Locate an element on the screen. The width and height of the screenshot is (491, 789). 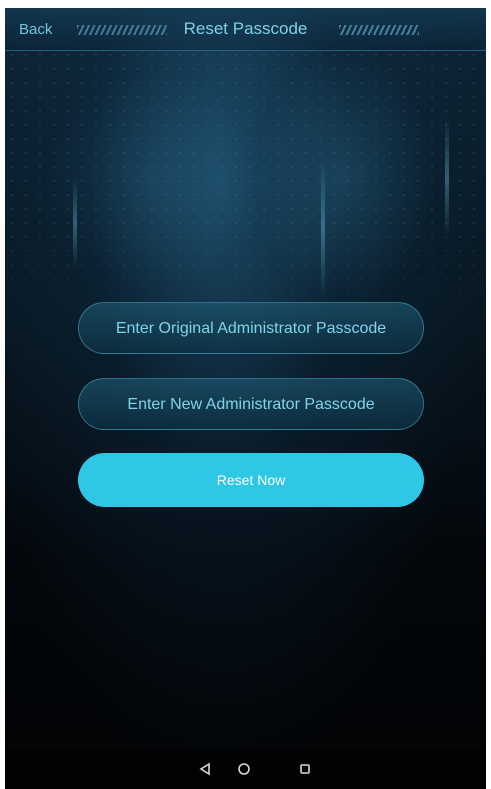
header-bar: Back Reset Passcode is located at coordinates (245, 29).